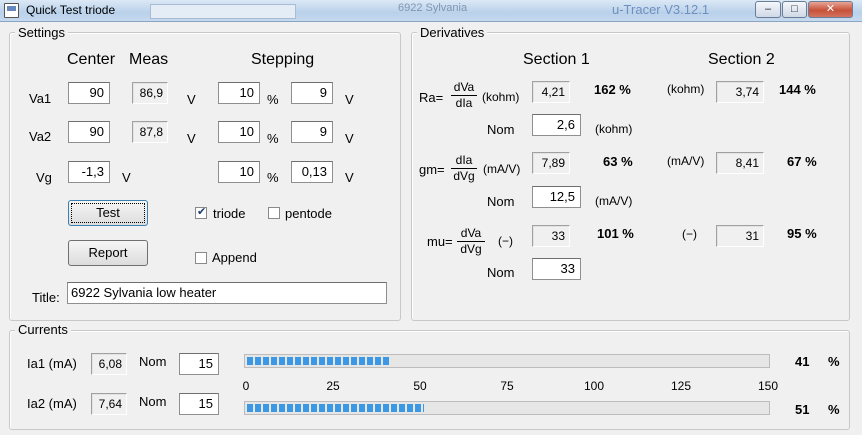 This screenshot has width=862, height=435. I want to click on va1-label: Va1, so click(40, 98).